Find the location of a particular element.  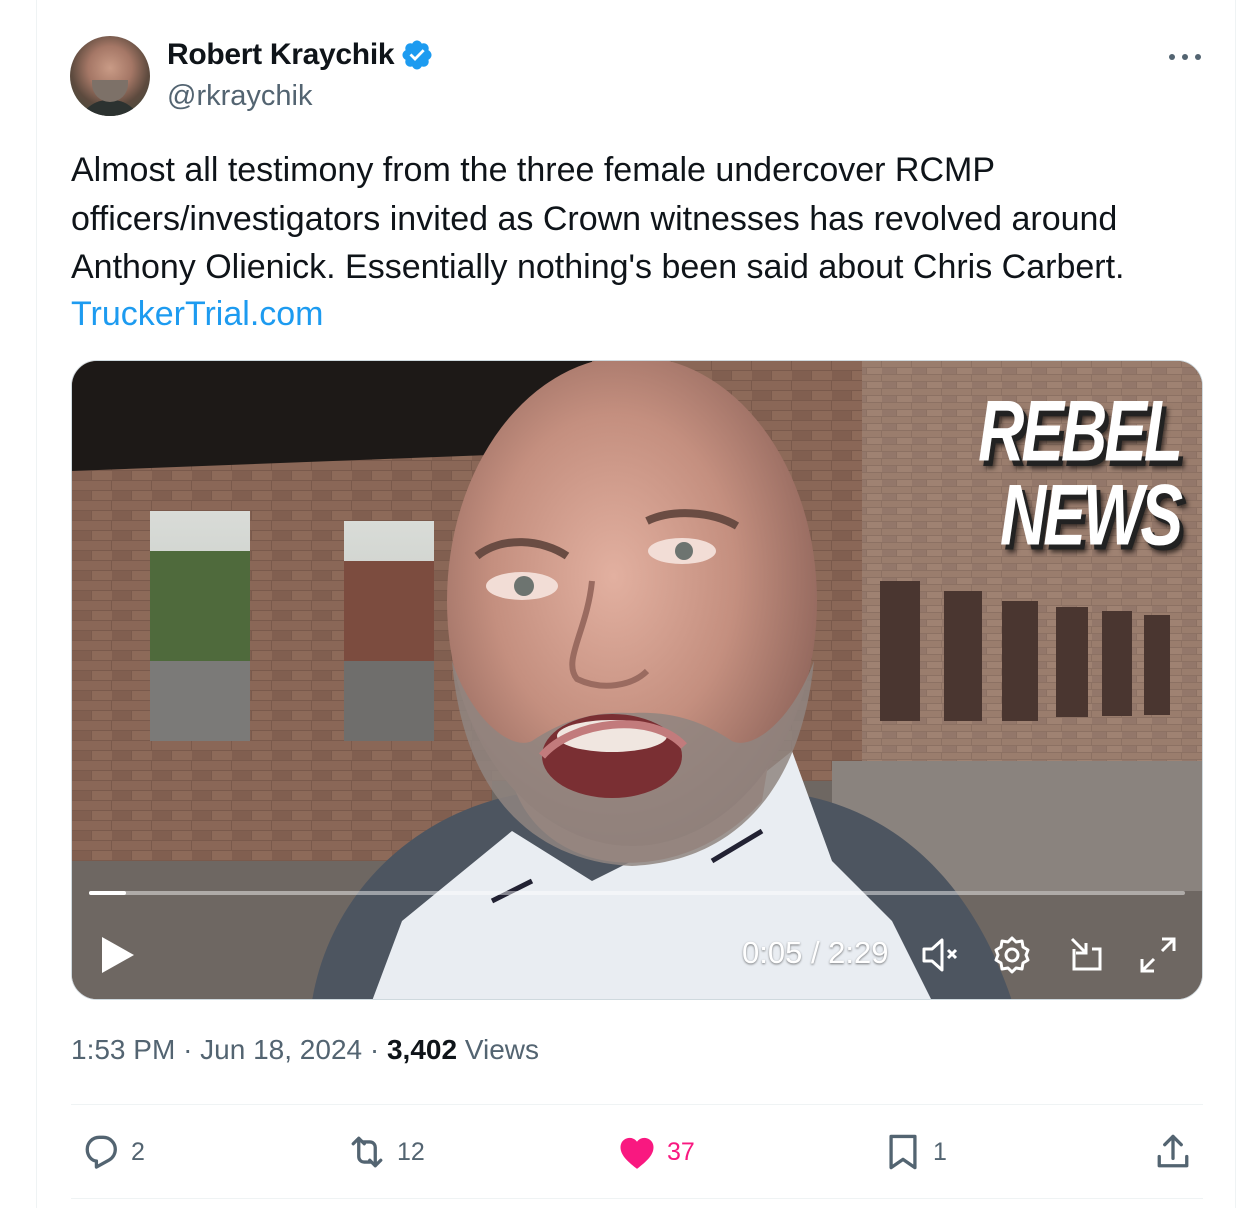

share-button is located at coordinates (1177, 1152).